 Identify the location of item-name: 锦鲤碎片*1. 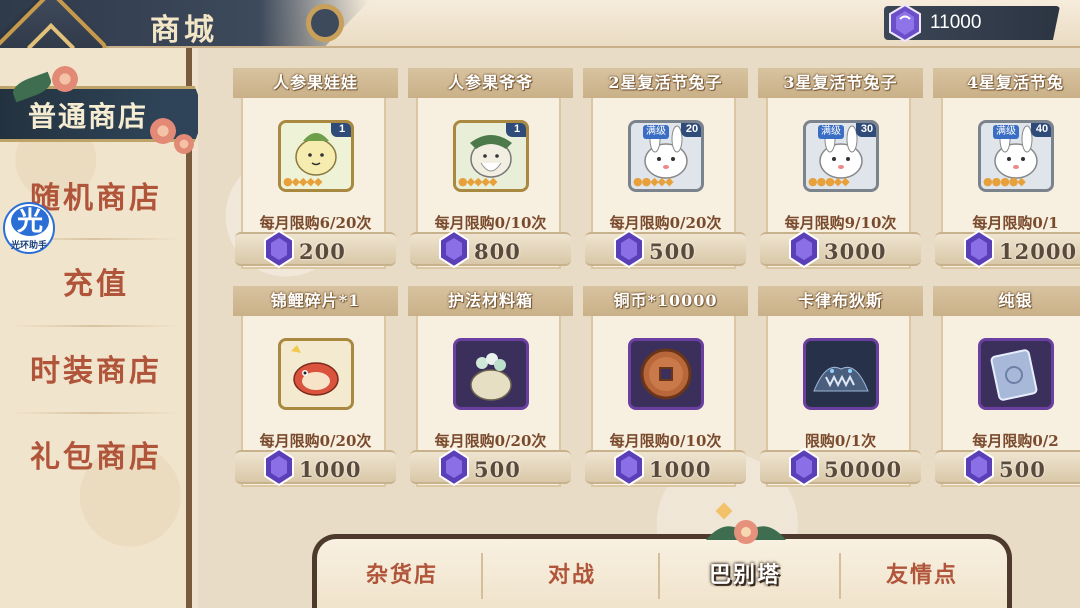
(315, 301).